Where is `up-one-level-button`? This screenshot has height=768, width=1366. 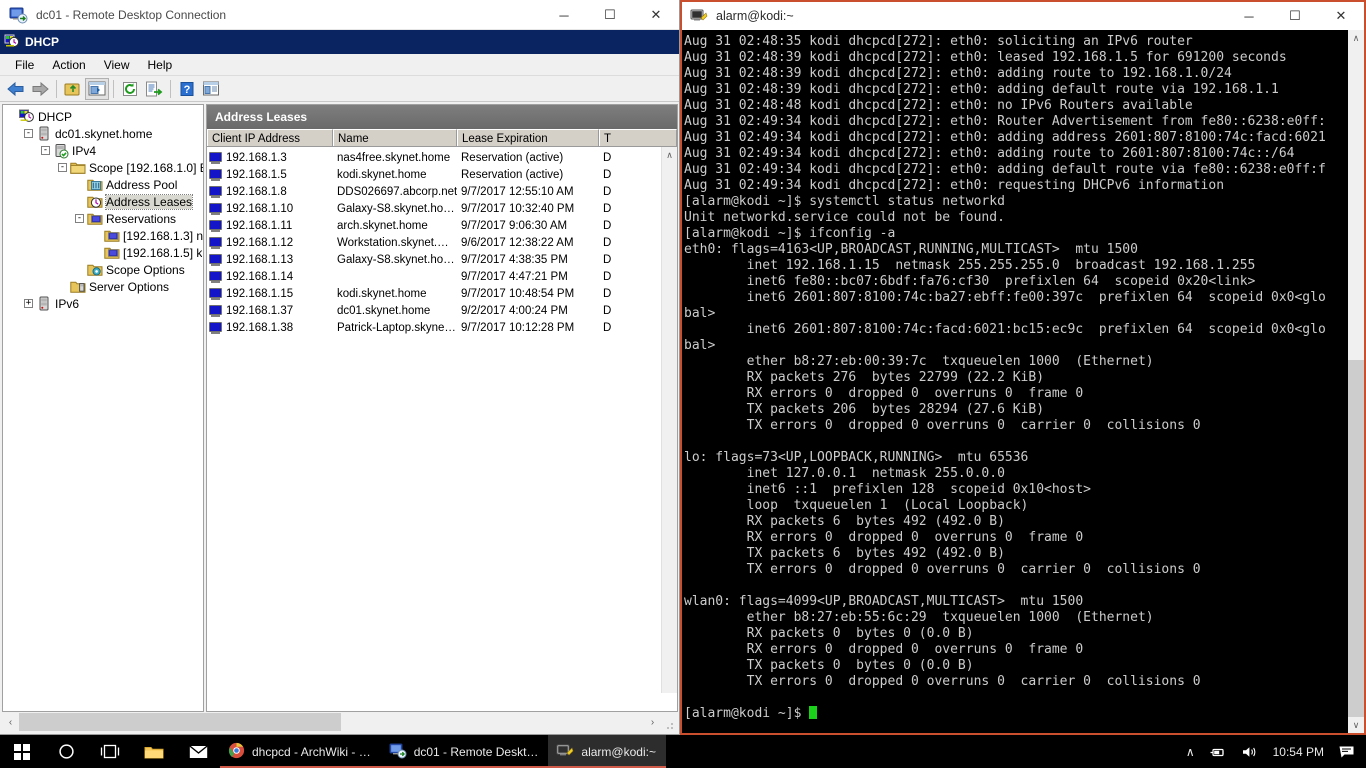 up-one-level-button is located at coordinates (73, 89).